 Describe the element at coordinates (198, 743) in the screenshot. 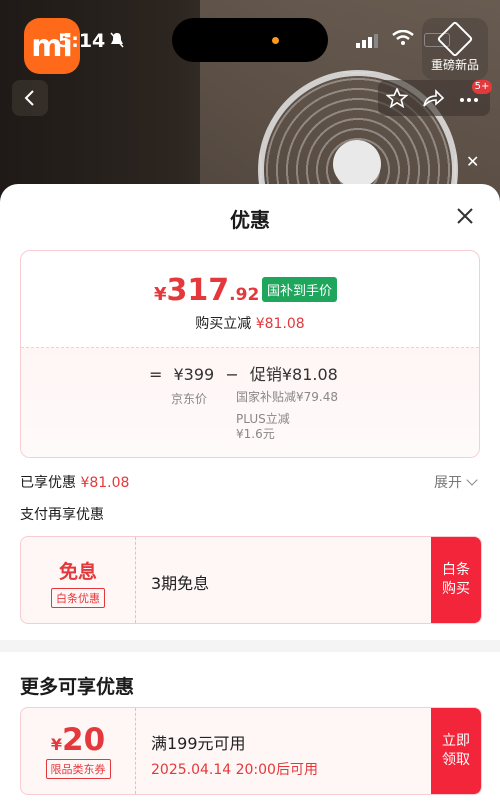

I see `coupon-condition: 满199元可用` at that location.